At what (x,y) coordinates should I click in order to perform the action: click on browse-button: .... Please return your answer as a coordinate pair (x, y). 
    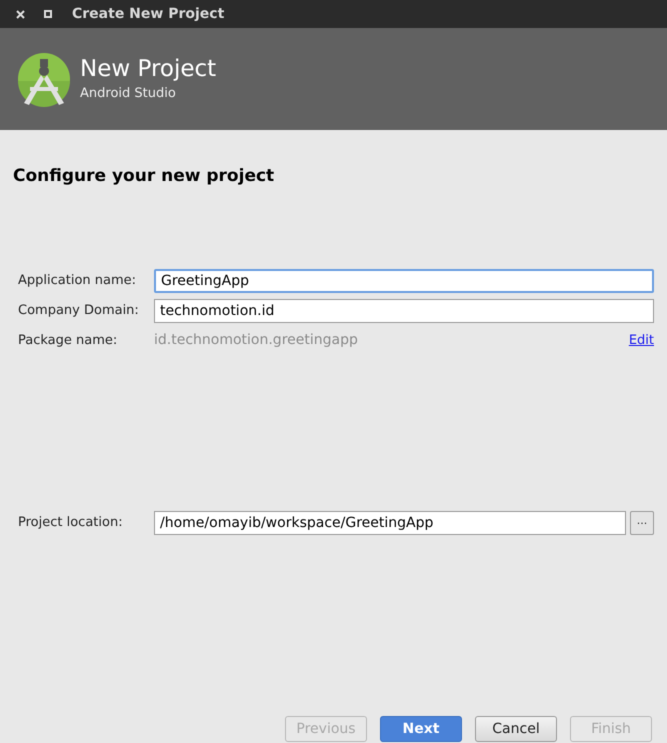
    Looking at the image, I should click on (642, 522).